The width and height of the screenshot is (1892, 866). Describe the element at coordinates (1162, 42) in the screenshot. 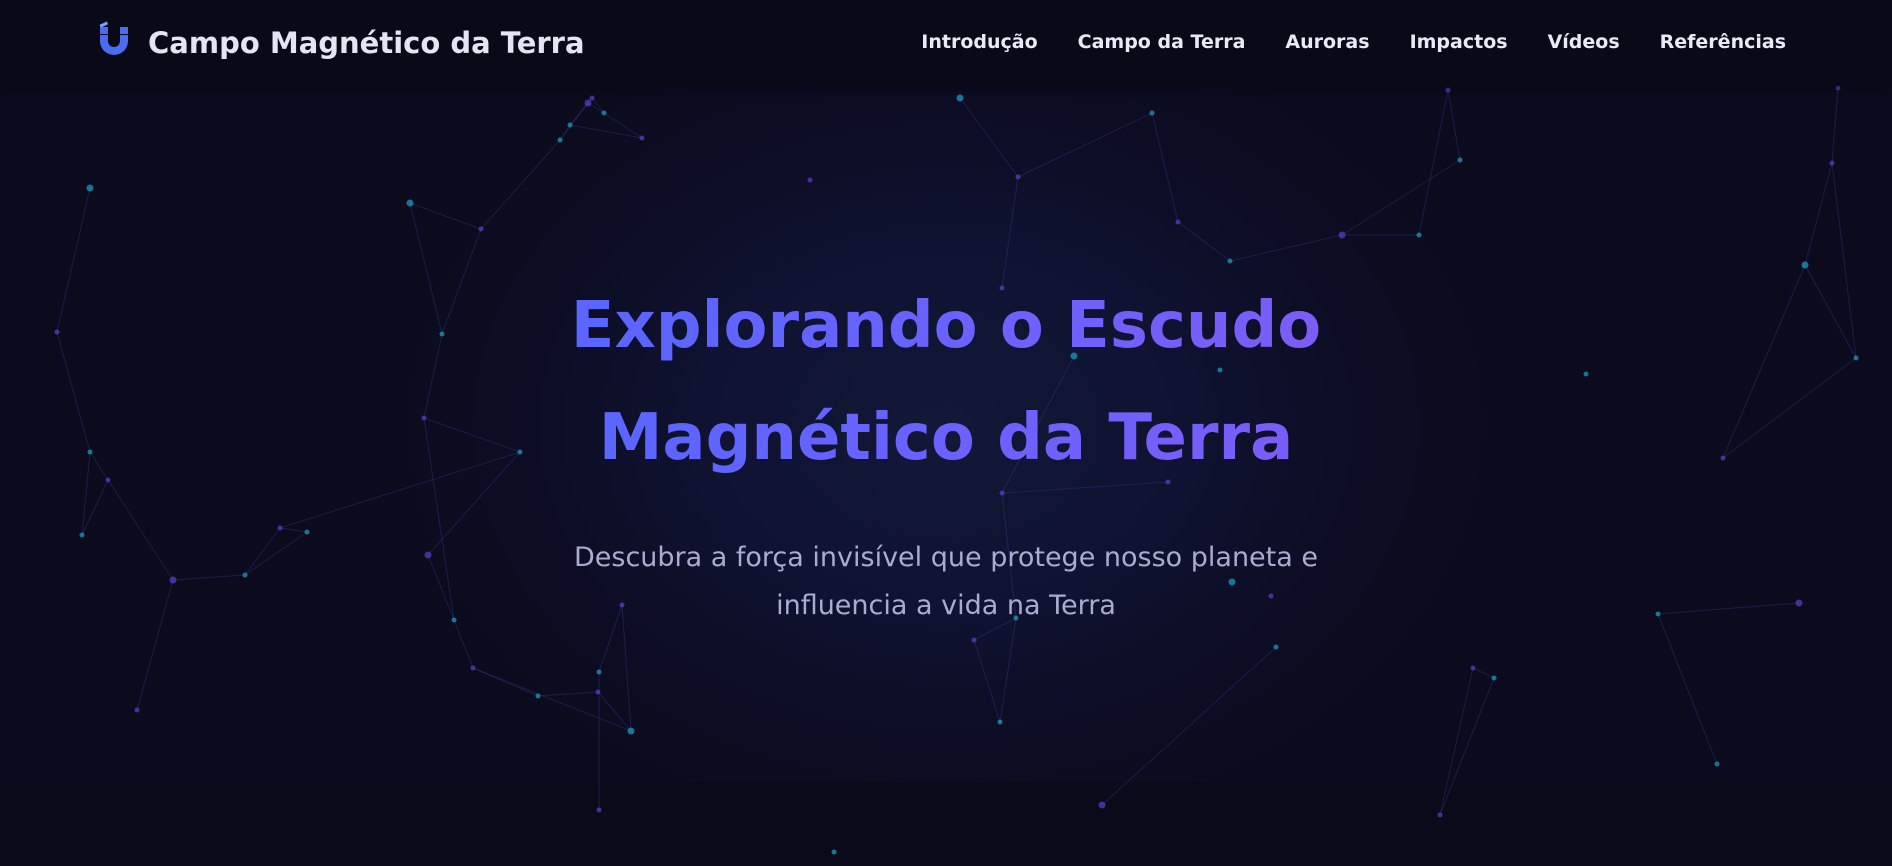

I see `nav-link-campo-da-terra: Campo da Terra` at that location.